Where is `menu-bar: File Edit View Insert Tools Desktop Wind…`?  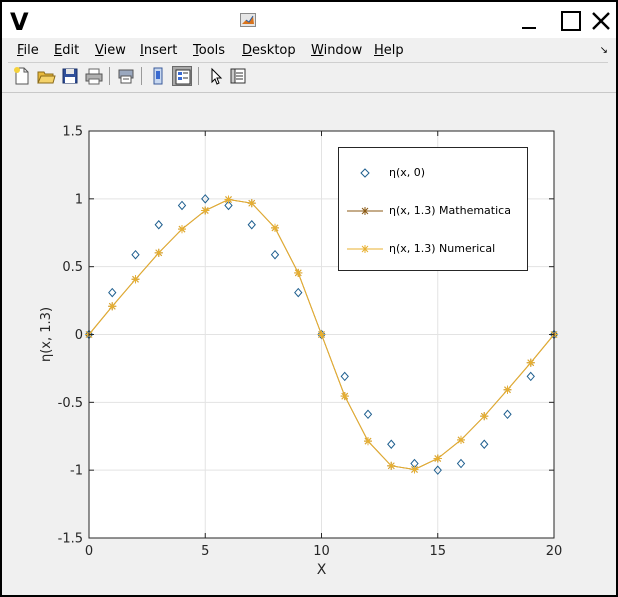 menu-bar: File Edit View Insert Tools Desktop Wind… is located at coordinates (309, 51).